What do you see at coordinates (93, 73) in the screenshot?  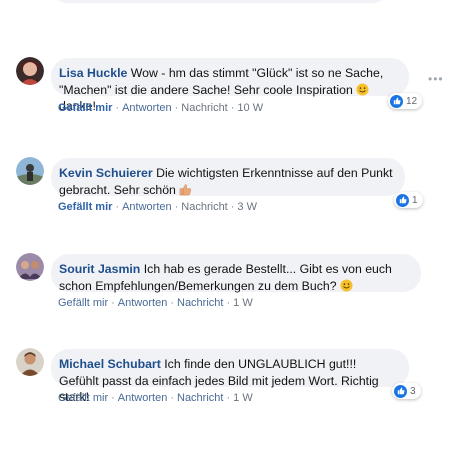 I see `comment-author: Lisa Huckle` at bounding box center [93, 73].